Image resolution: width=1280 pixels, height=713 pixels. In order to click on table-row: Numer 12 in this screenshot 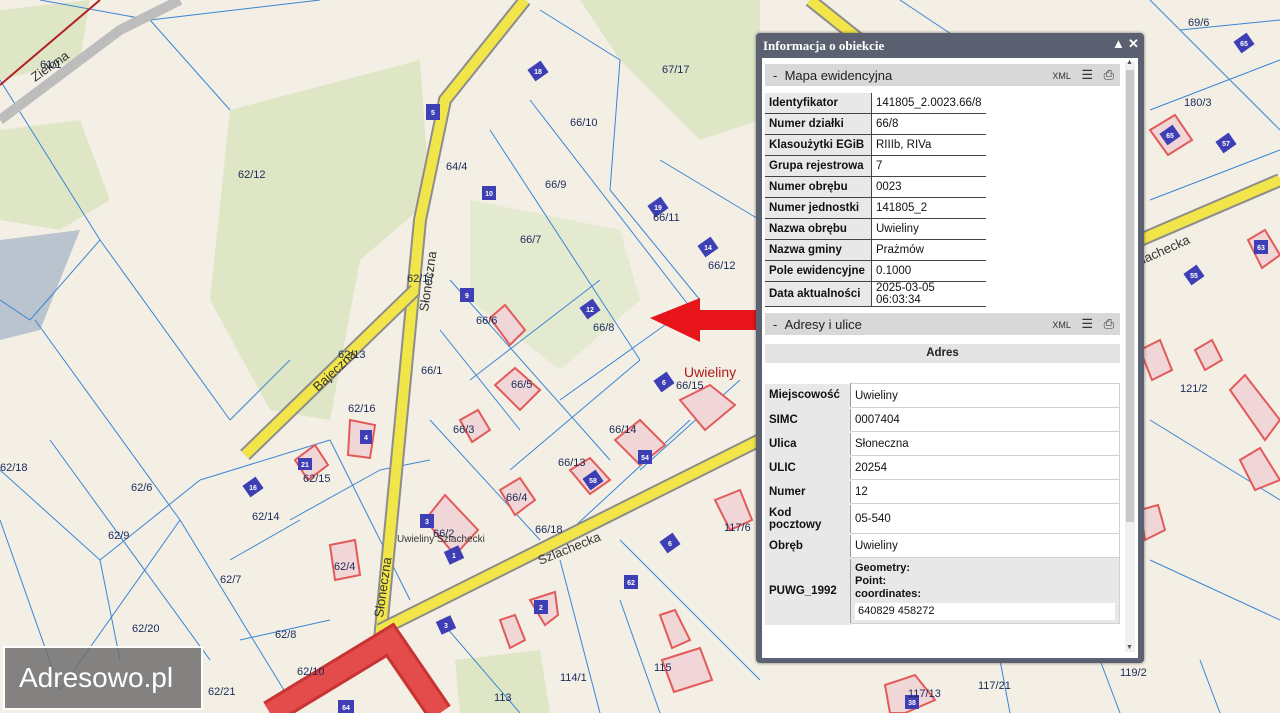, I will do `click(942, 492)`.